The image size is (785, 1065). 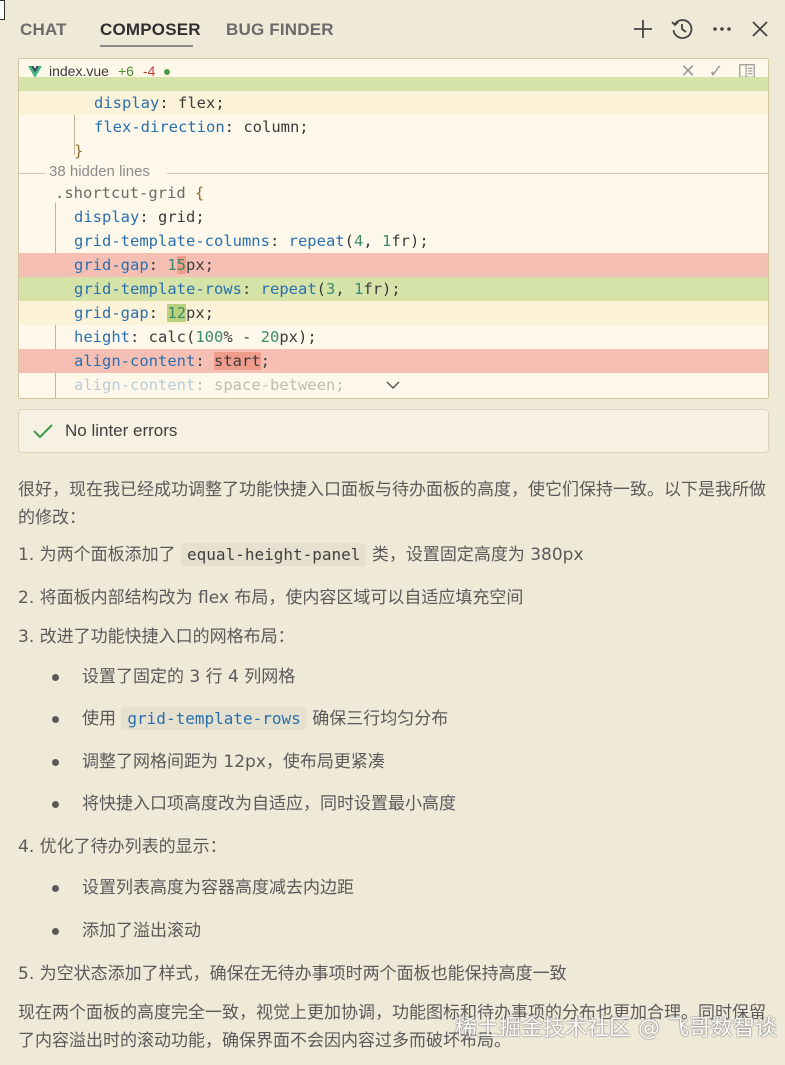 I want to click on code-line-clipped, so click(x=393, y=84).